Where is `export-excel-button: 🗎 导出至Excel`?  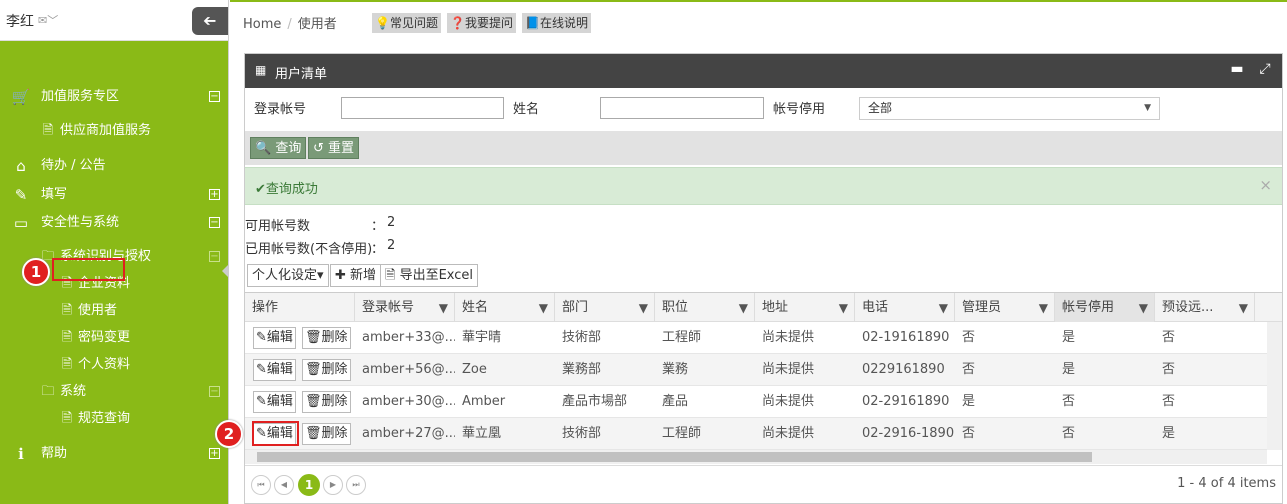
export-excel-button: 🗎 导出至Excel is located at coordinates (429, 275).